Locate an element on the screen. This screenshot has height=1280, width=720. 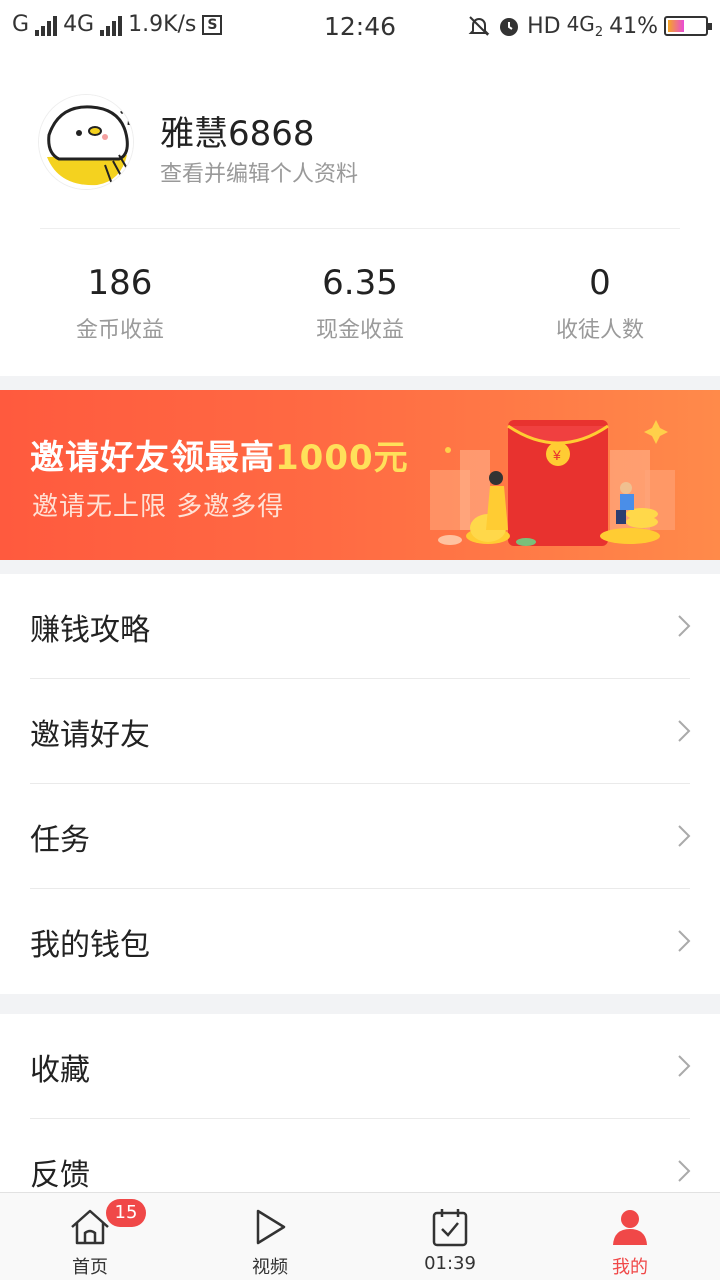
menu-favorites: 收藏 is located at coordinates (360, 1066).